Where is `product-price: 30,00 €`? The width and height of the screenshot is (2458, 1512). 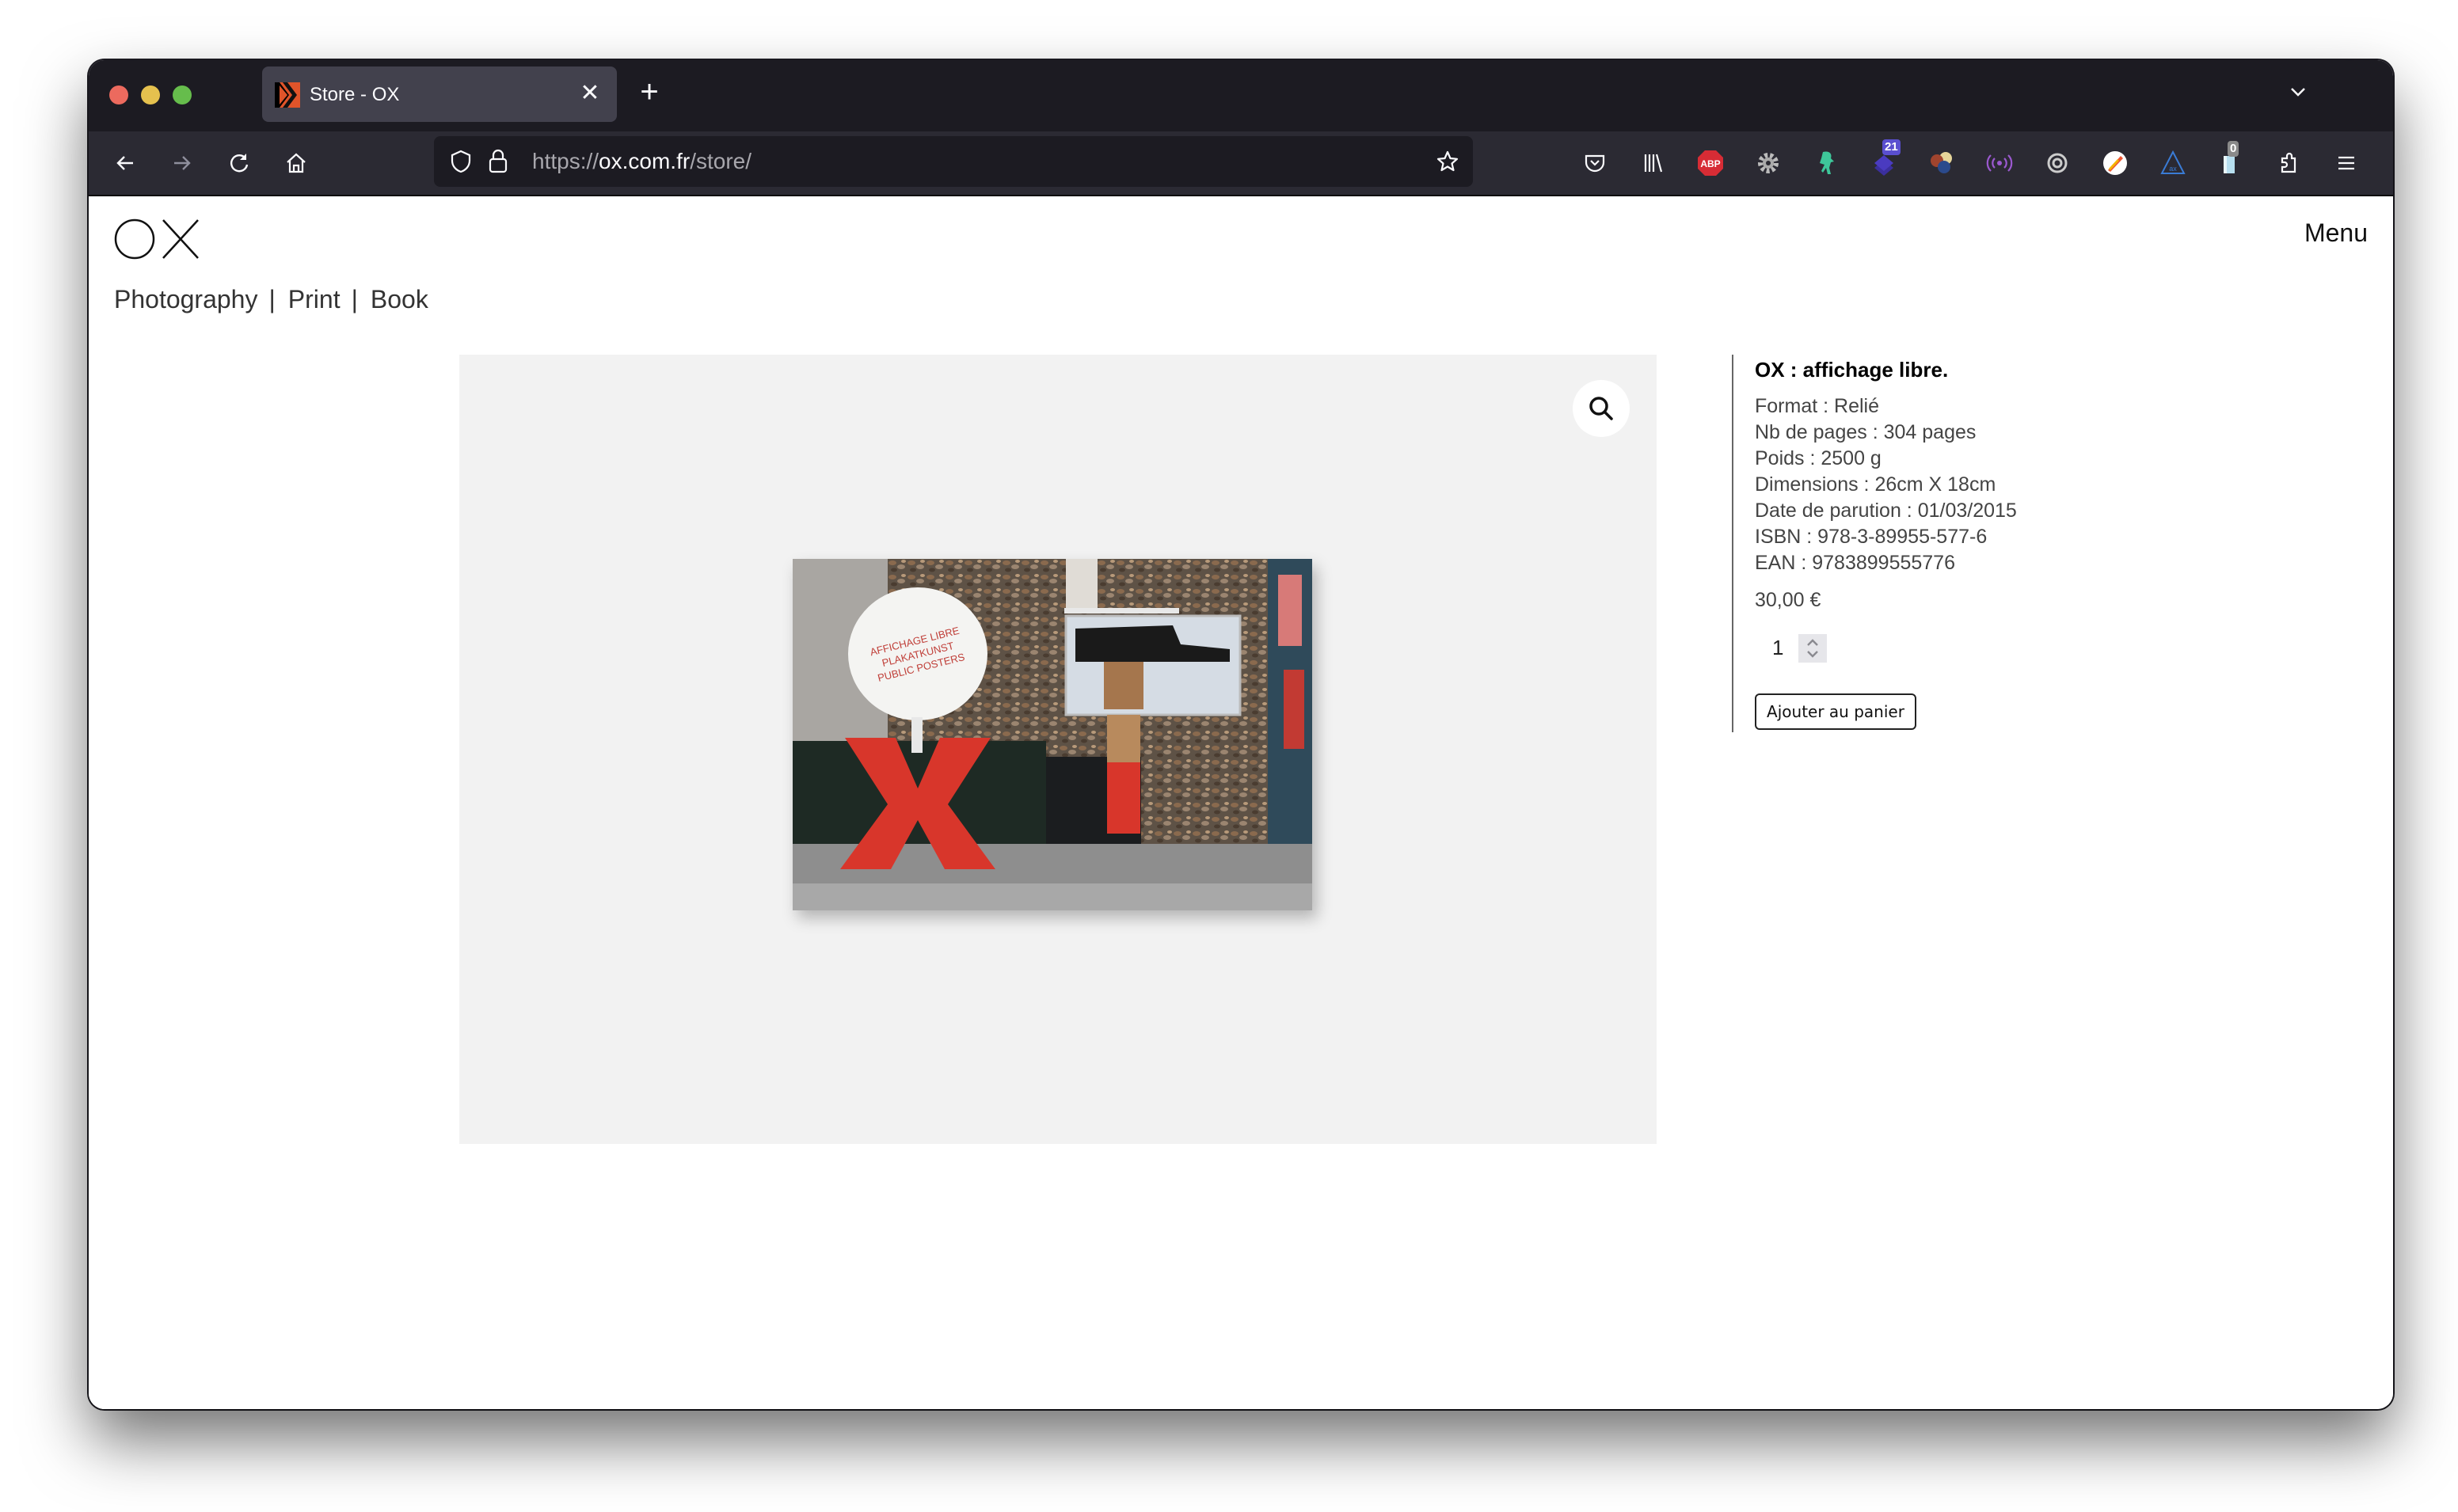 product-price: 30,00 € is located at coordinates (1788, 600).